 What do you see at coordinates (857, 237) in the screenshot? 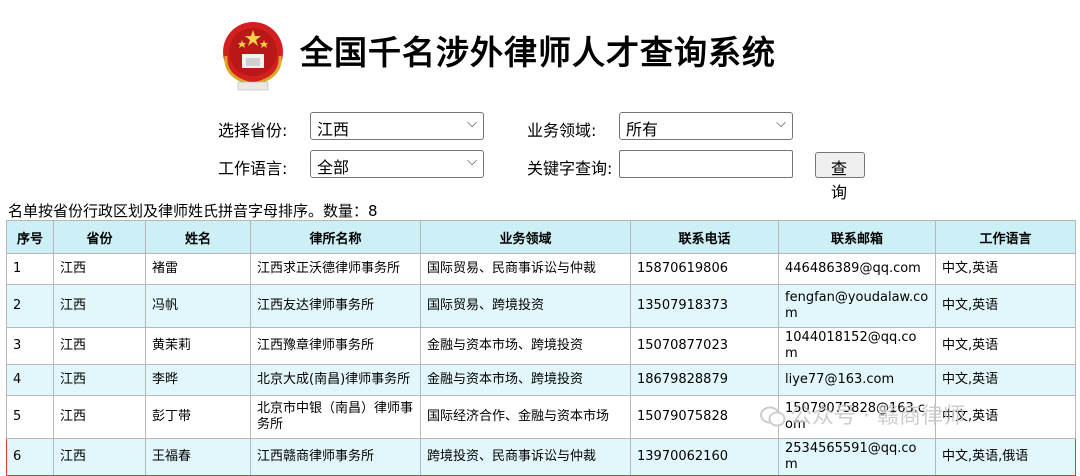
I see `column-header: 联系邮箱` at bounding box center [857, 237].